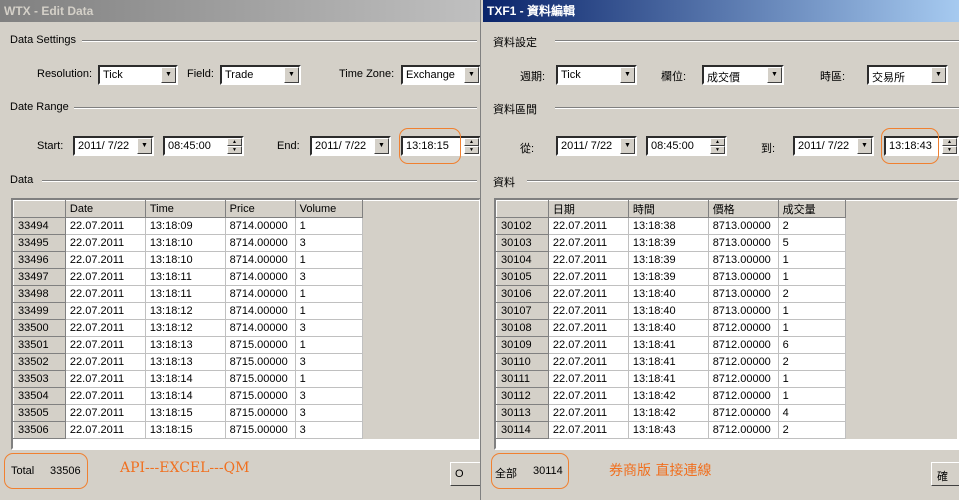 This screenshot has width=959, height=500. Describe the element at coordinates (246, 362) in the screenshot. I see `table-row: 33502 22.07.2011 13:18:13 8715.00000 3` at that location.